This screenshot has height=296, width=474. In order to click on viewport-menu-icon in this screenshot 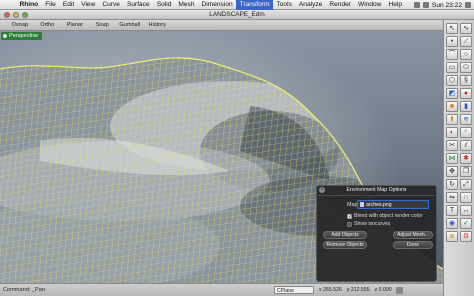, I will do `click(5, 36)`.